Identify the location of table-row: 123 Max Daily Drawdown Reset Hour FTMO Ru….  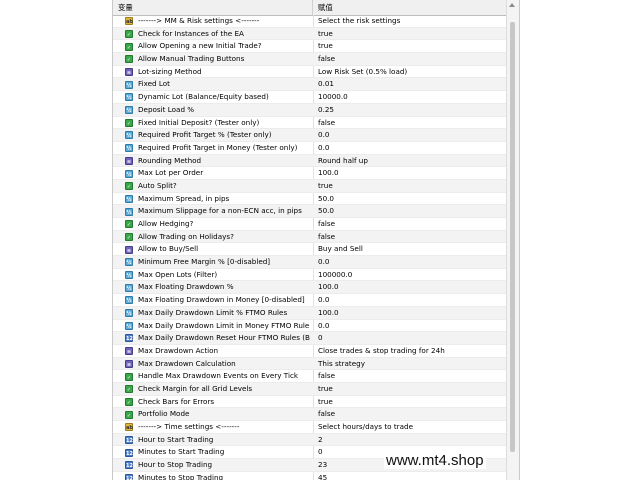
(309, 338).